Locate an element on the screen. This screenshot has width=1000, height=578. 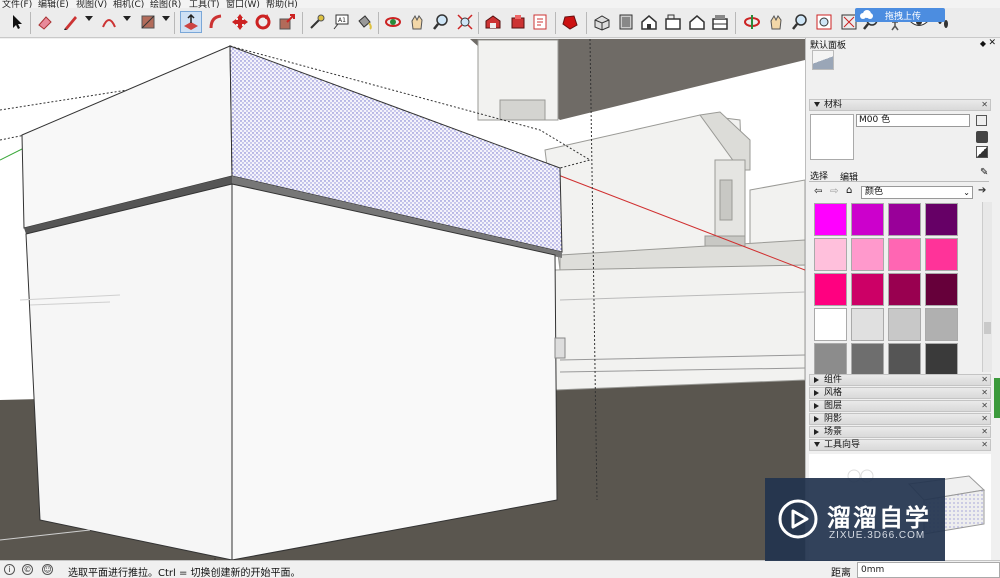
pin-icon: ◆ is located at coordinates (983, 43).